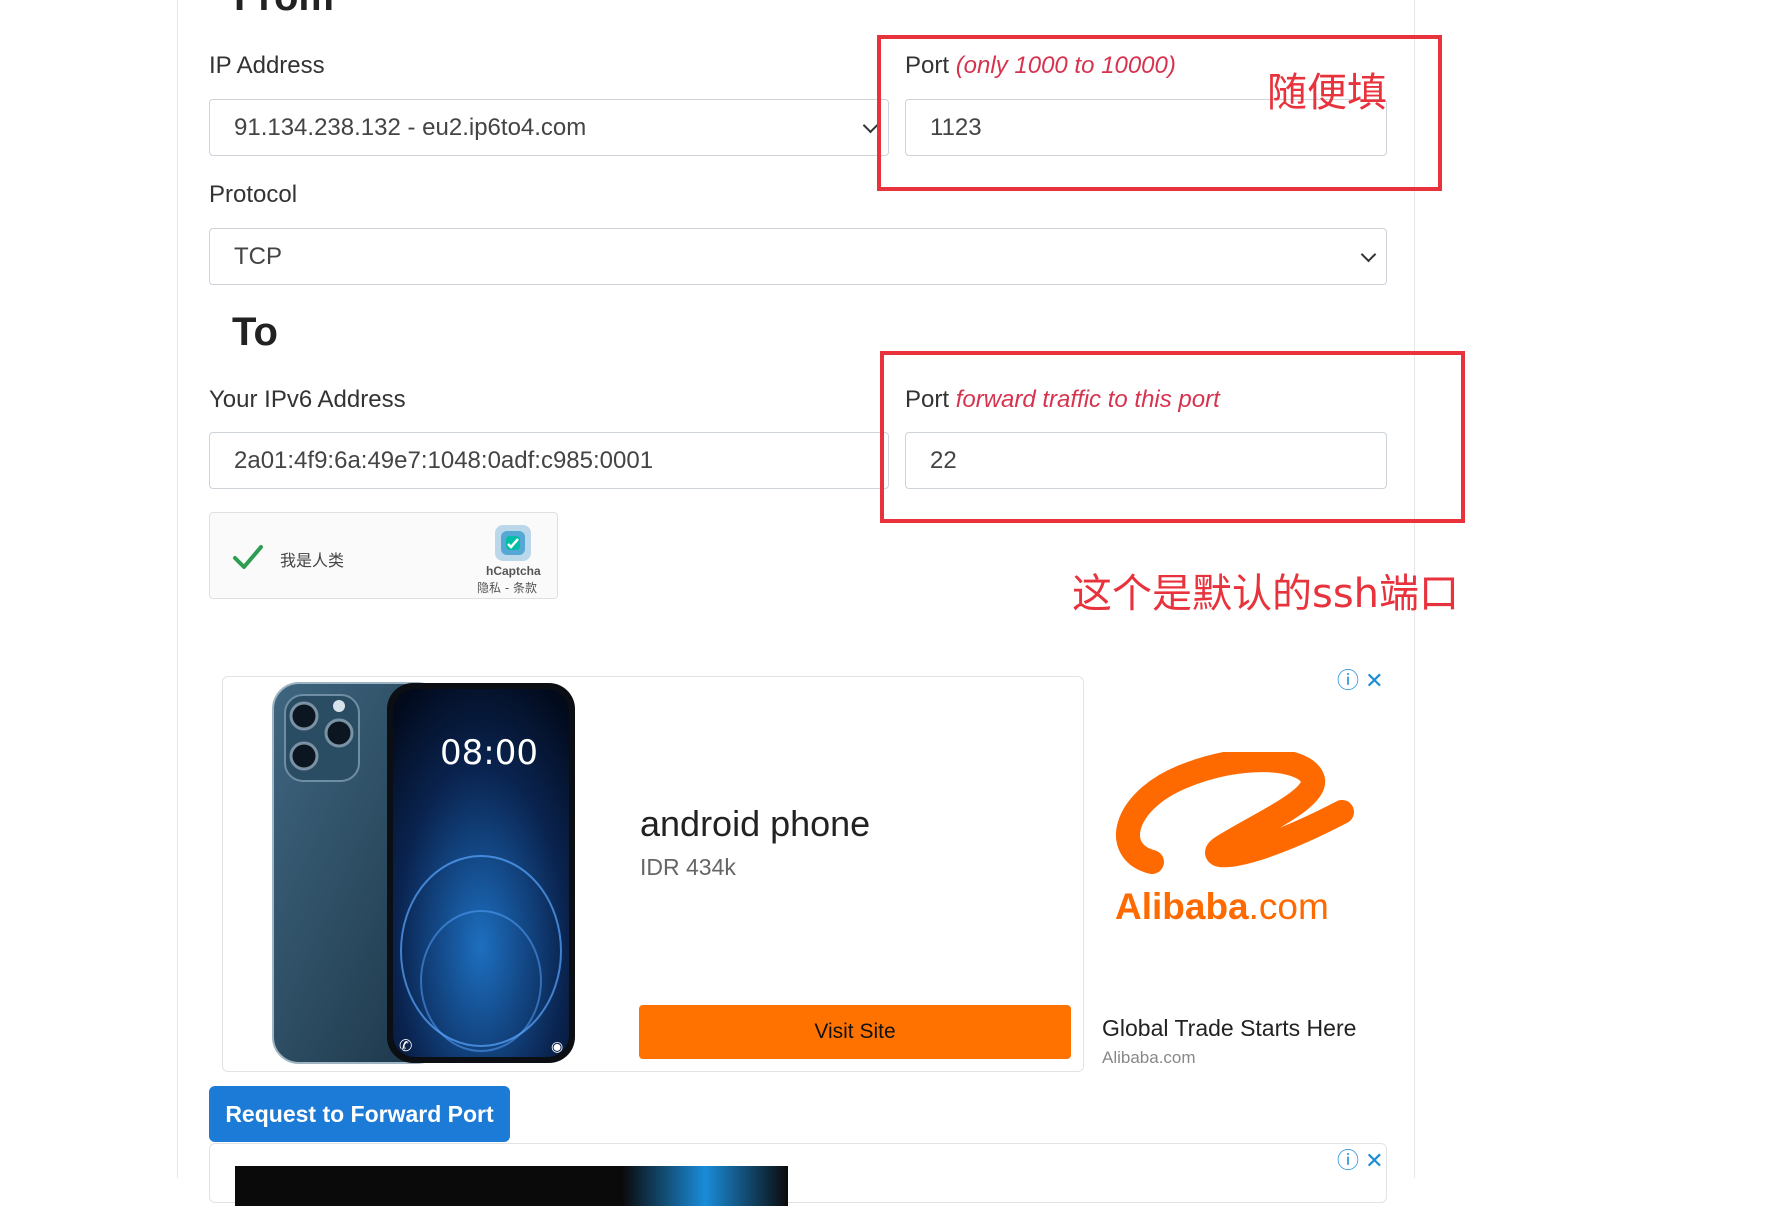 This screenshot has height=1206, width=1788. Describe the element at coordinates (1348, 1160) in the screenshot. I see `ad2-info-icon: ⓘ` at that location.